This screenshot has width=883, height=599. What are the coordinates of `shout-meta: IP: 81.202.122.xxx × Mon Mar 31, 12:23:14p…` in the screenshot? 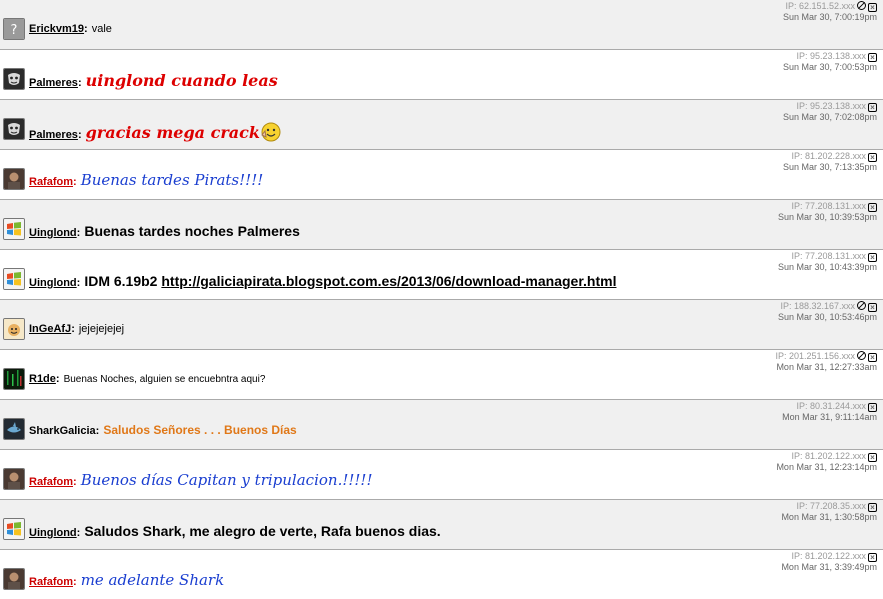 It's located at (826, 462).